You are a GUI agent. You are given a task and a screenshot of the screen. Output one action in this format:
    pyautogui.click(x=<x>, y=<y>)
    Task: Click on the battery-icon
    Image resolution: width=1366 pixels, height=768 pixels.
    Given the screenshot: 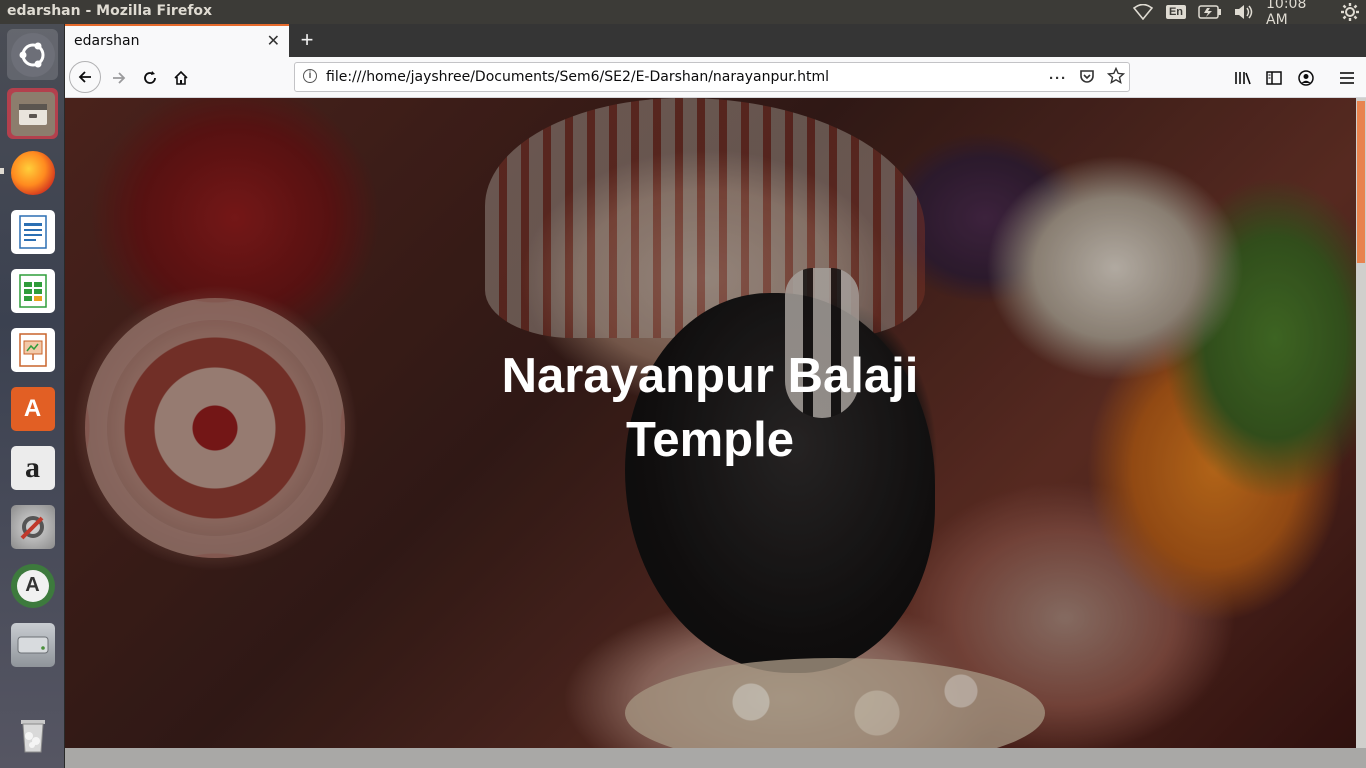 What is the action you would take?
    pyautogui.click(x=1210, y=12)
    